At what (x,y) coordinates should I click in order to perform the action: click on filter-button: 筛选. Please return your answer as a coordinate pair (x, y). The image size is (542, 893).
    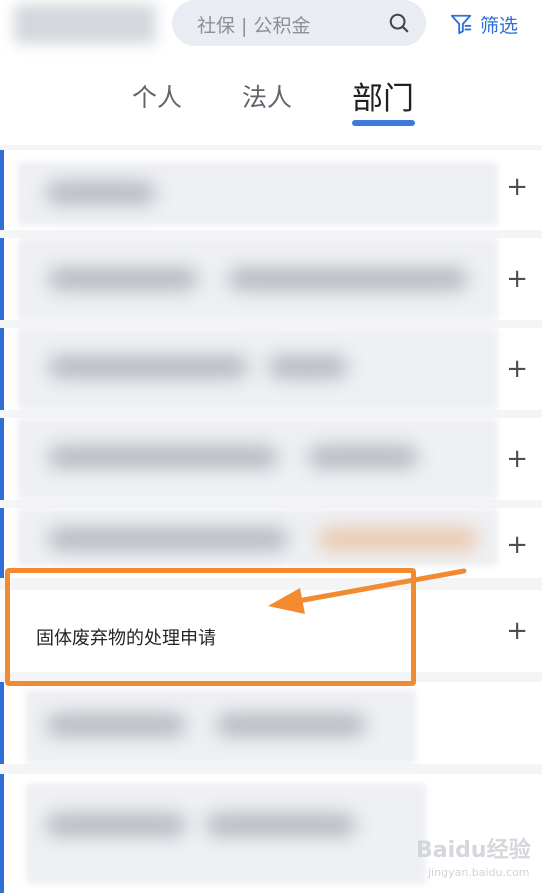
    Looking at the image, I should click on (484, 24).